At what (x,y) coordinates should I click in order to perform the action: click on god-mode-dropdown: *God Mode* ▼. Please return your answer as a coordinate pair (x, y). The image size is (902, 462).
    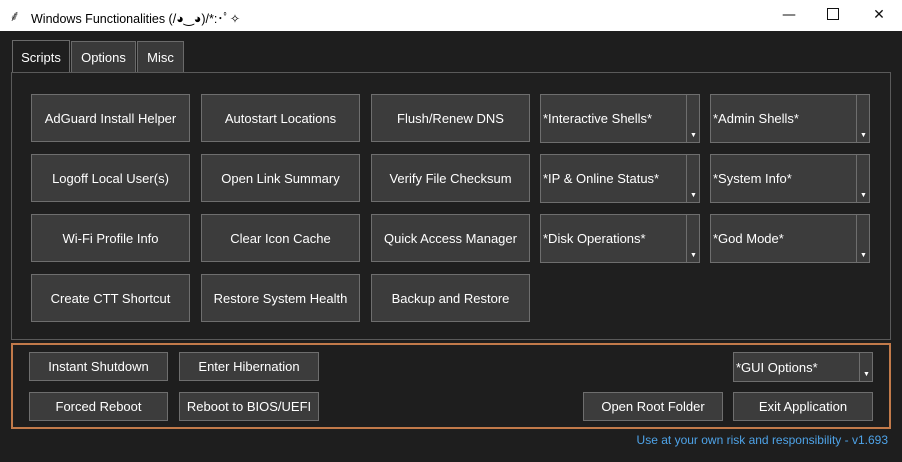
    Looking at the image, I should click on (790, 238).